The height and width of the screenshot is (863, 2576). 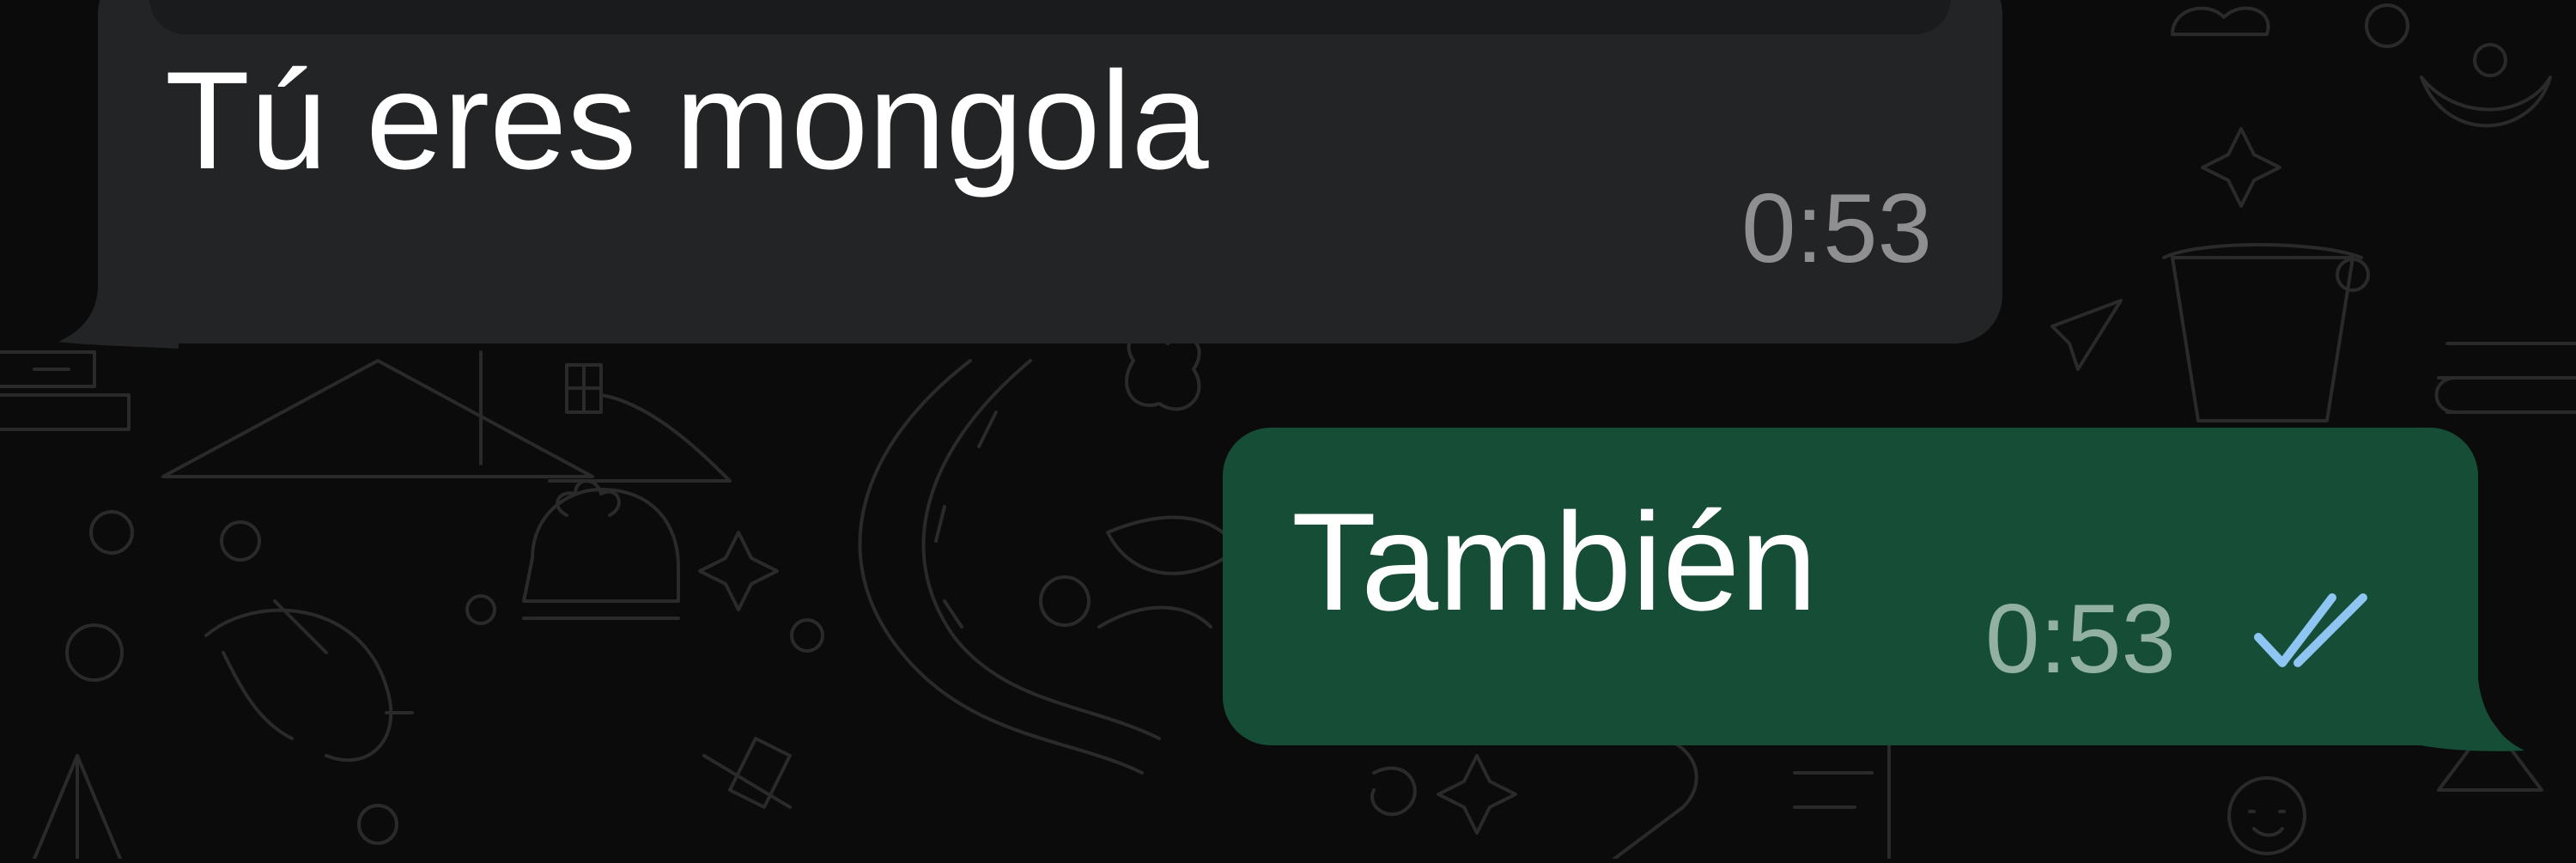 I want to click on double-check-icon, so click(x=2310, y=630).